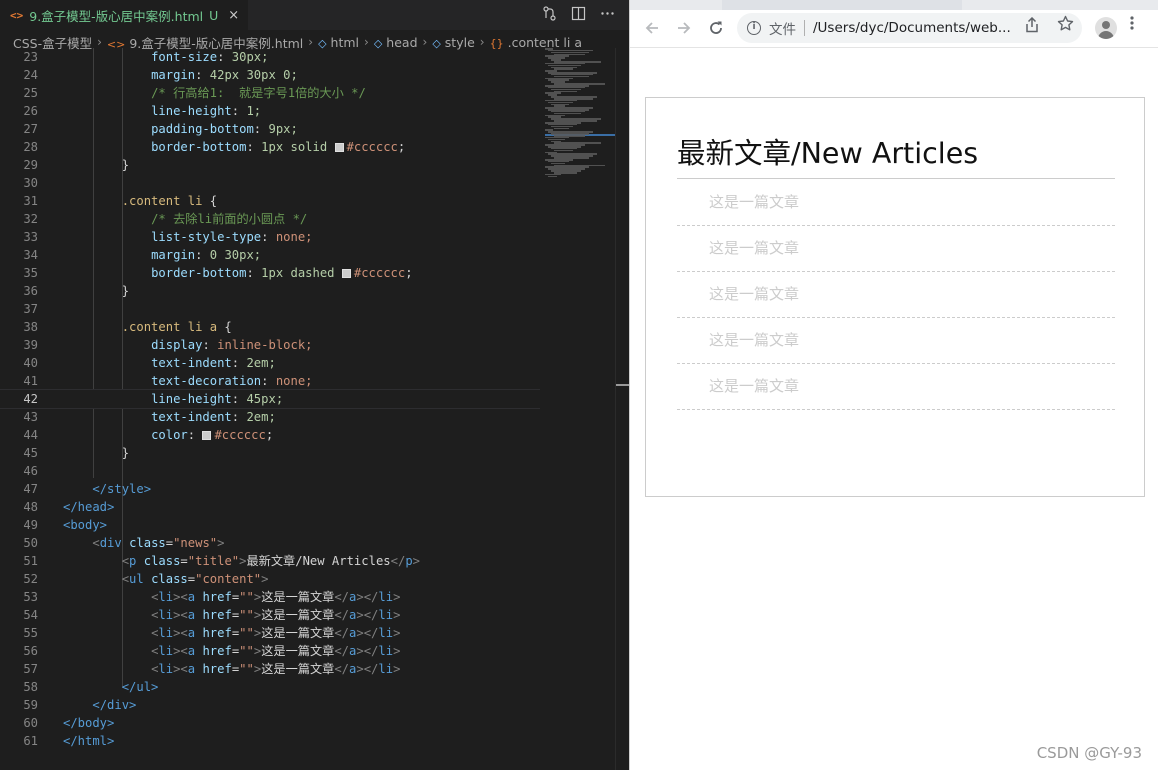 The height and width of the screenshot is (770, 1158). Describe the element at coordinates (270, 219) in the screenshot. I see `code-line: 32 /* 去除li前面的小圆点 */` at that location.